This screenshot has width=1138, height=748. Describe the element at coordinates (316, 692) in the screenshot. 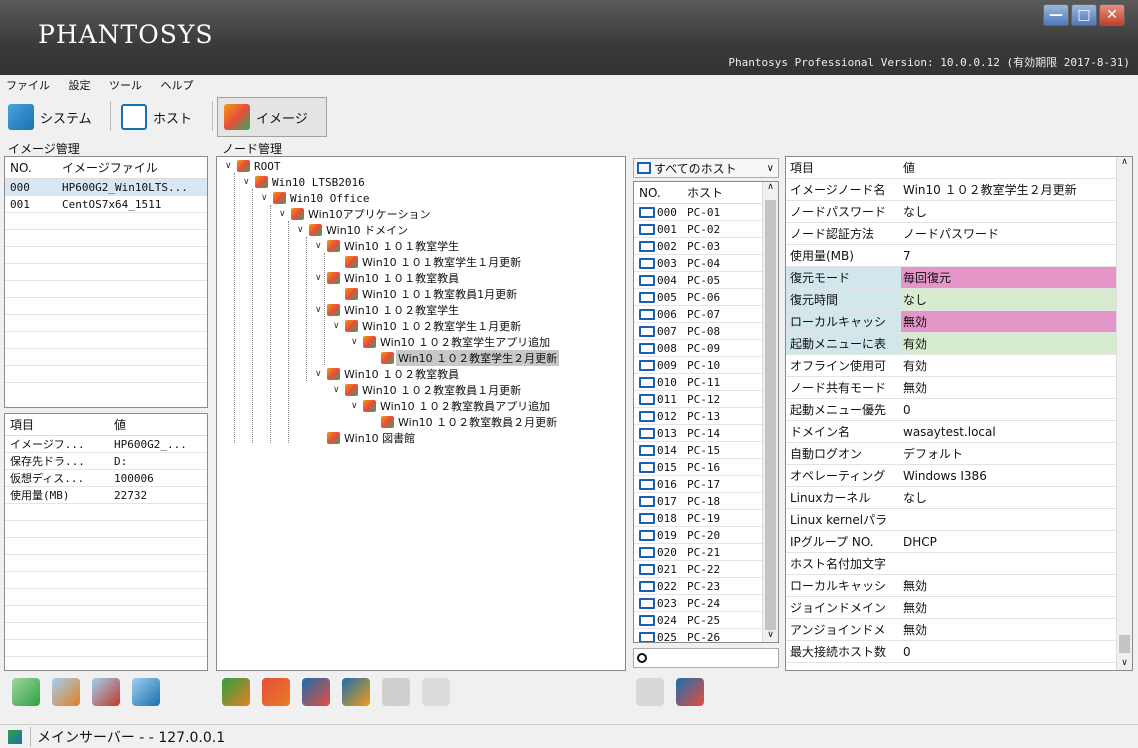

I see `restore-node-icon` at that location.